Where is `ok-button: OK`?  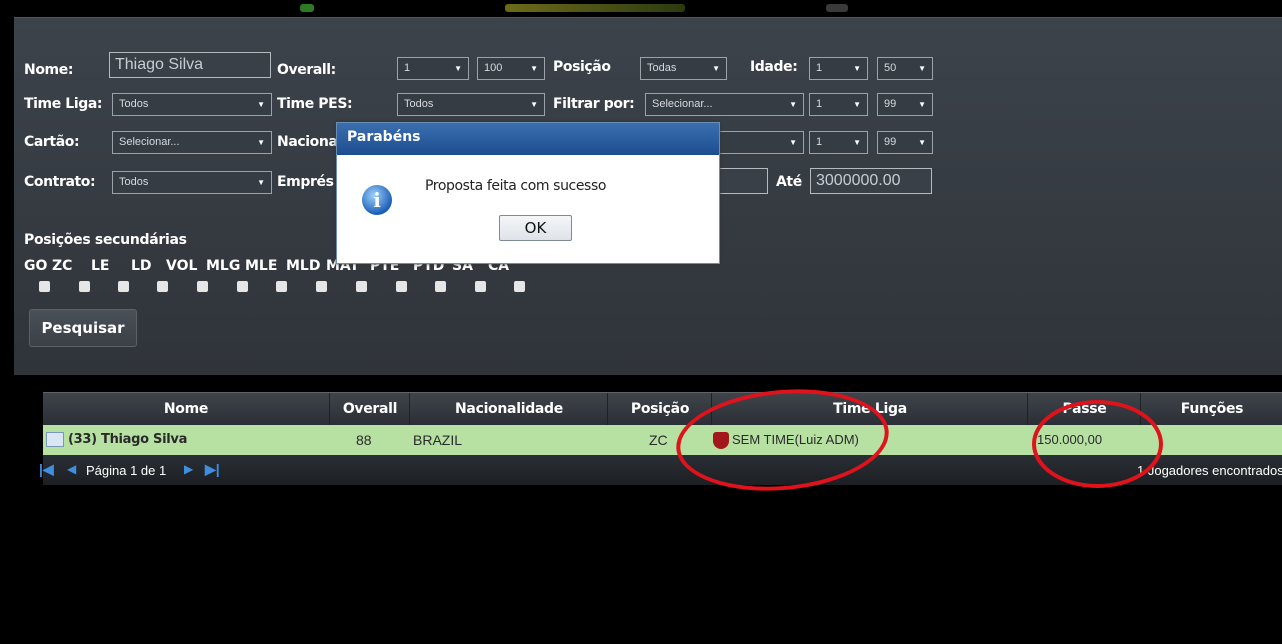
ok-button: OK is located at coordinates (535, 228).